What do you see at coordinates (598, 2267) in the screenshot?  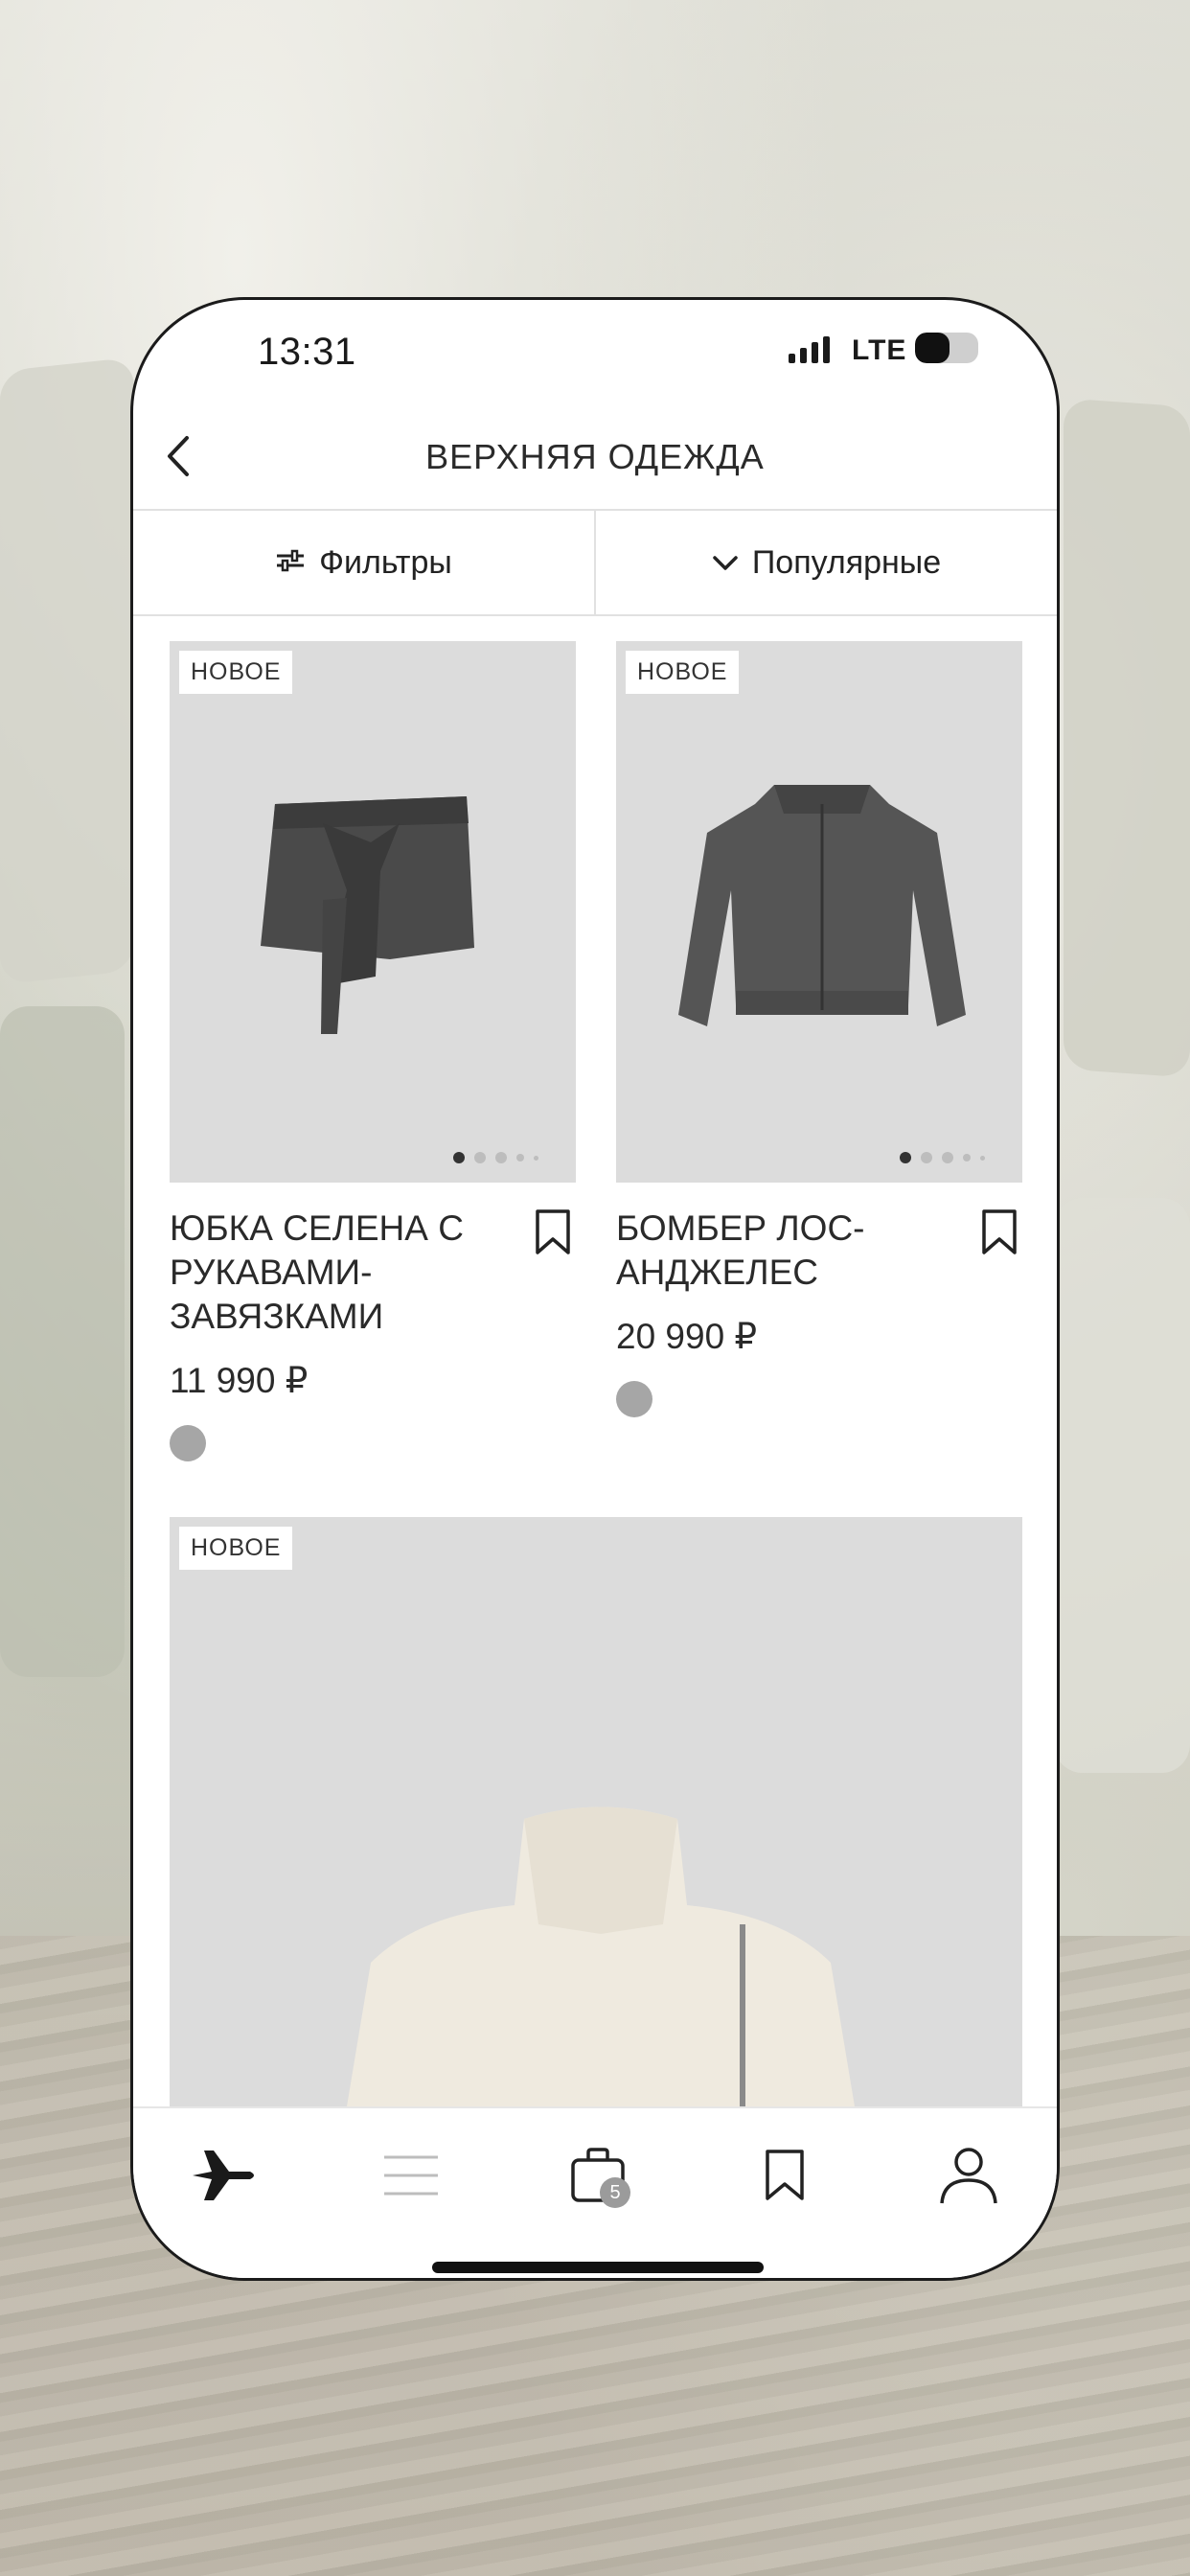 I see `home-indicator` at bounding box center [598, 2267].